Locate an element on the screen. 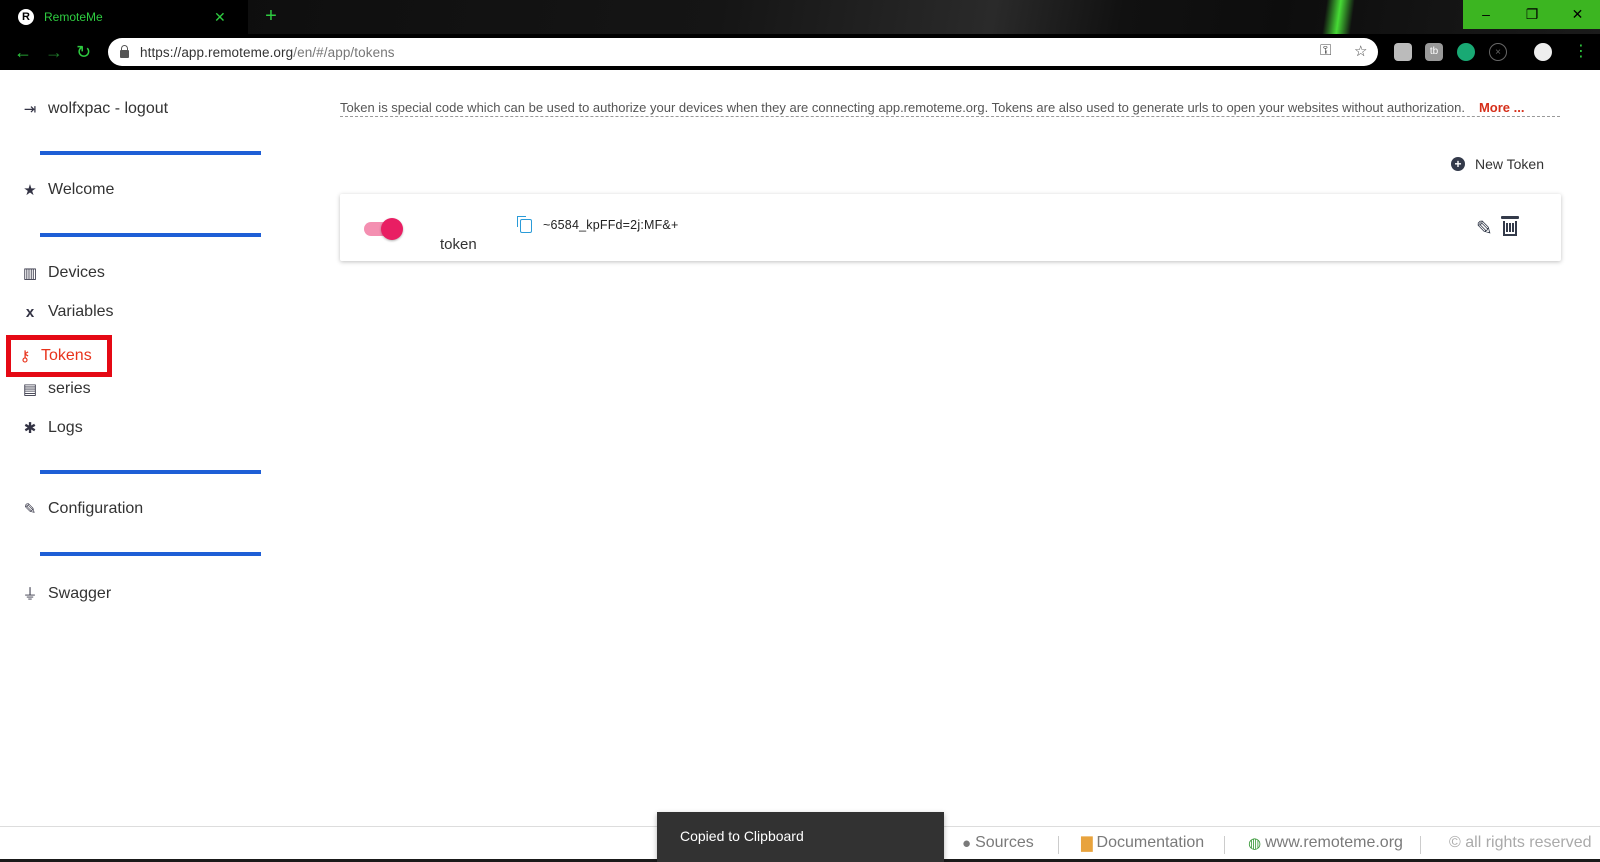  token-card: token ~6584_kpFFd=2j:MF&+ ✎ is located at coordinates (950, 227).